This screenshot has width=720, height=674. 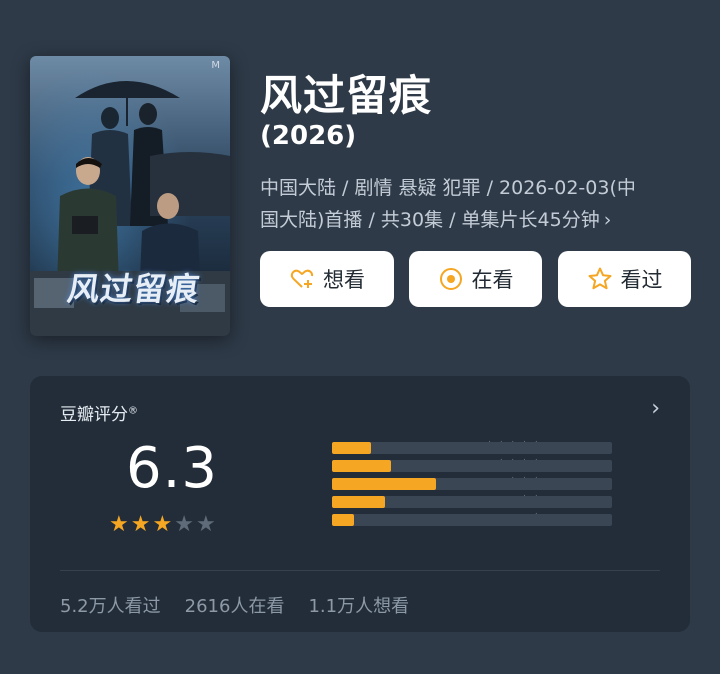 I want to click on watching-button: 在看, so click(x=475, y=279).